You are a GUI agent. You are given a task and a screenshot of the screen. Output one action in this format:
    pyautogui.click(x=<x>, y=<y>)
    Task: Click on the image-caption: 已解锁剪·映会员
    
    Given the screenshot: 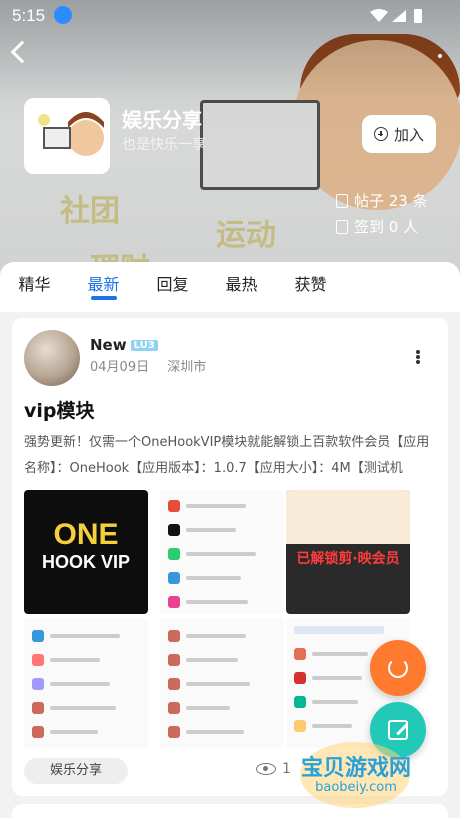 What is the action you would take?
    pyautogui.click(x=348, y=559)
    